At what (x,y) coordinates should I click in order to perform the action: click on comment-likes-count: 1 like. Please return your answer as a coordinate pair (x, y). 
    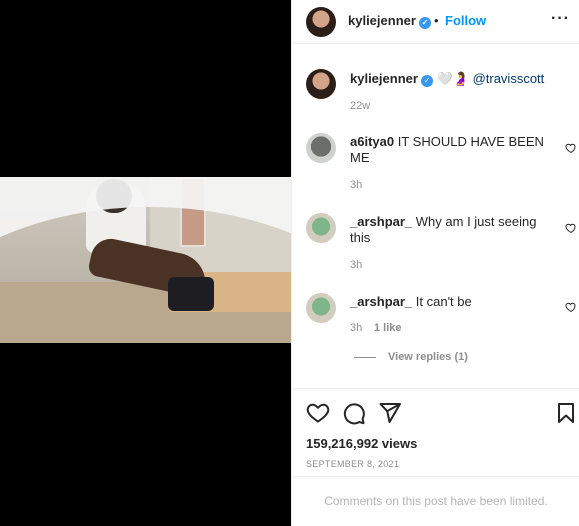
    Looking at the image, I should click on (388, 328).